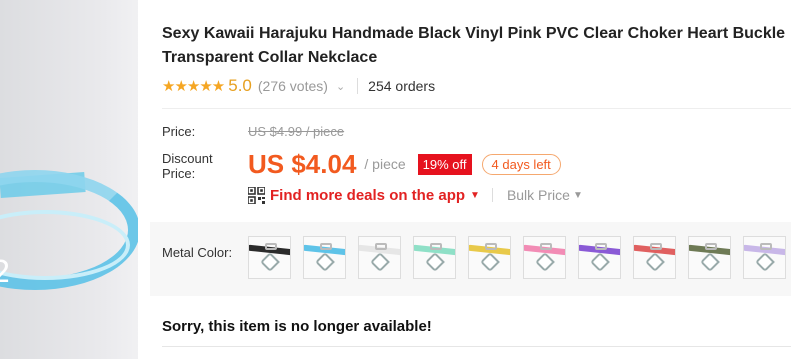 The image size is (791, 359). I want to click on image-divider, so click(144, 179).